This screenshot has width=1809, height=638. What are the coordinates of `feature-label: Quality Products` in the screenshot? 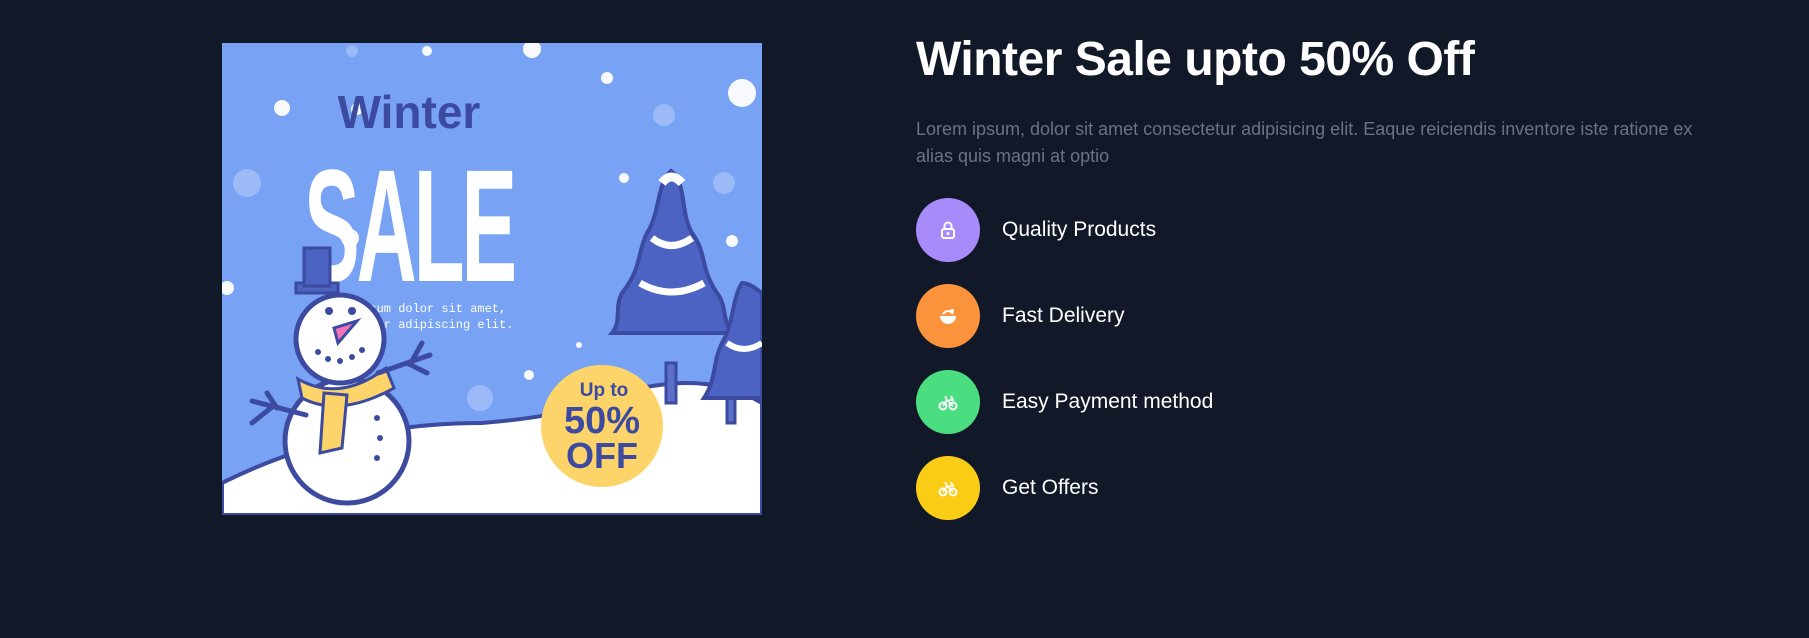 It's located at (1079, 229).